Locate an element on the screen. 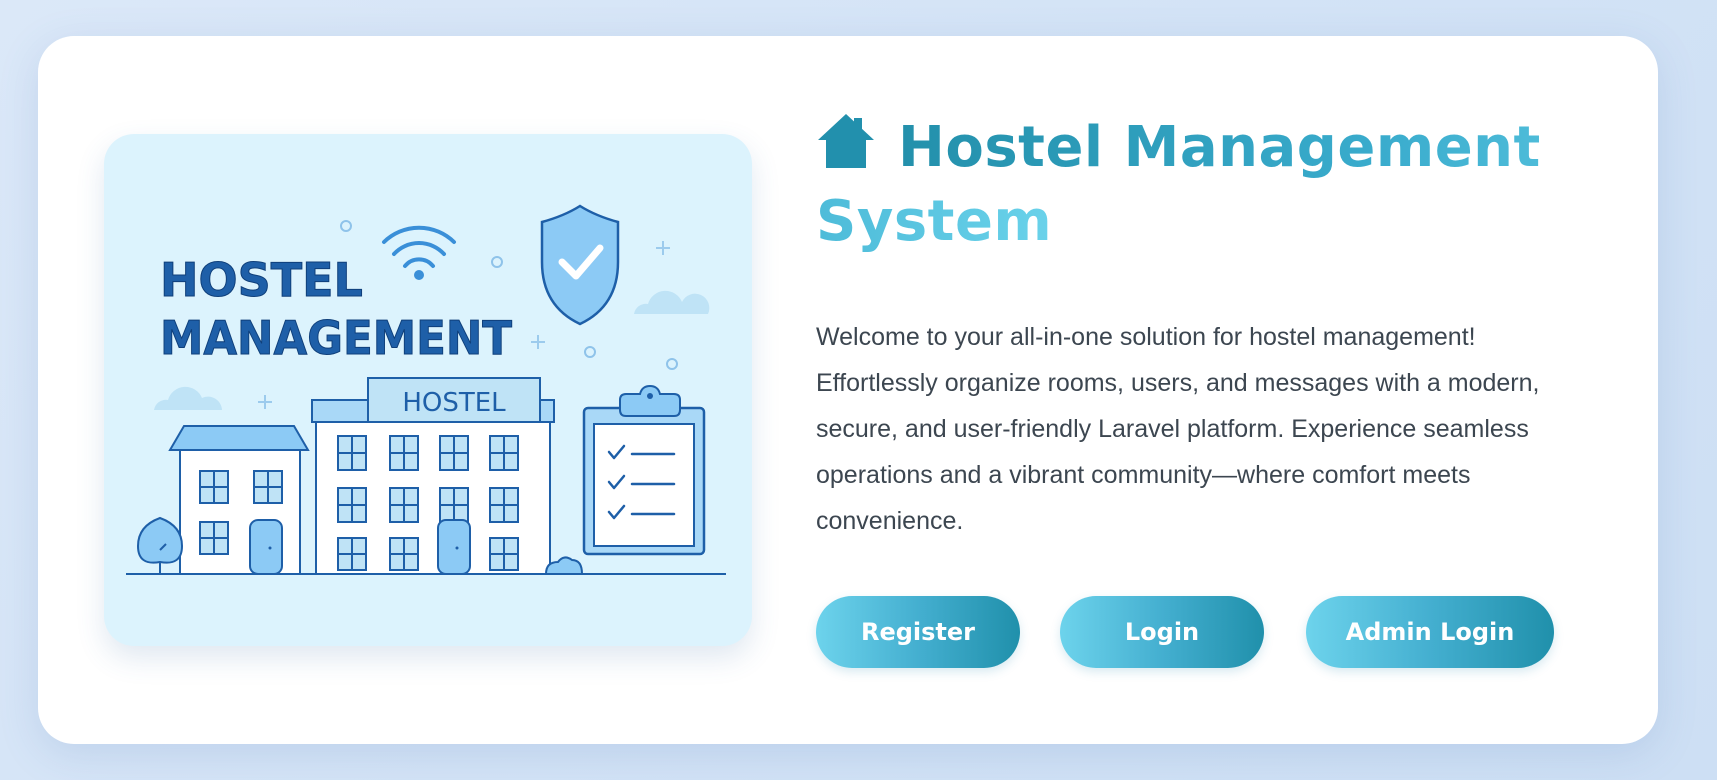 The width and height of the screenshot is (1717, 780). small-building is located at coordinates (239, 500).